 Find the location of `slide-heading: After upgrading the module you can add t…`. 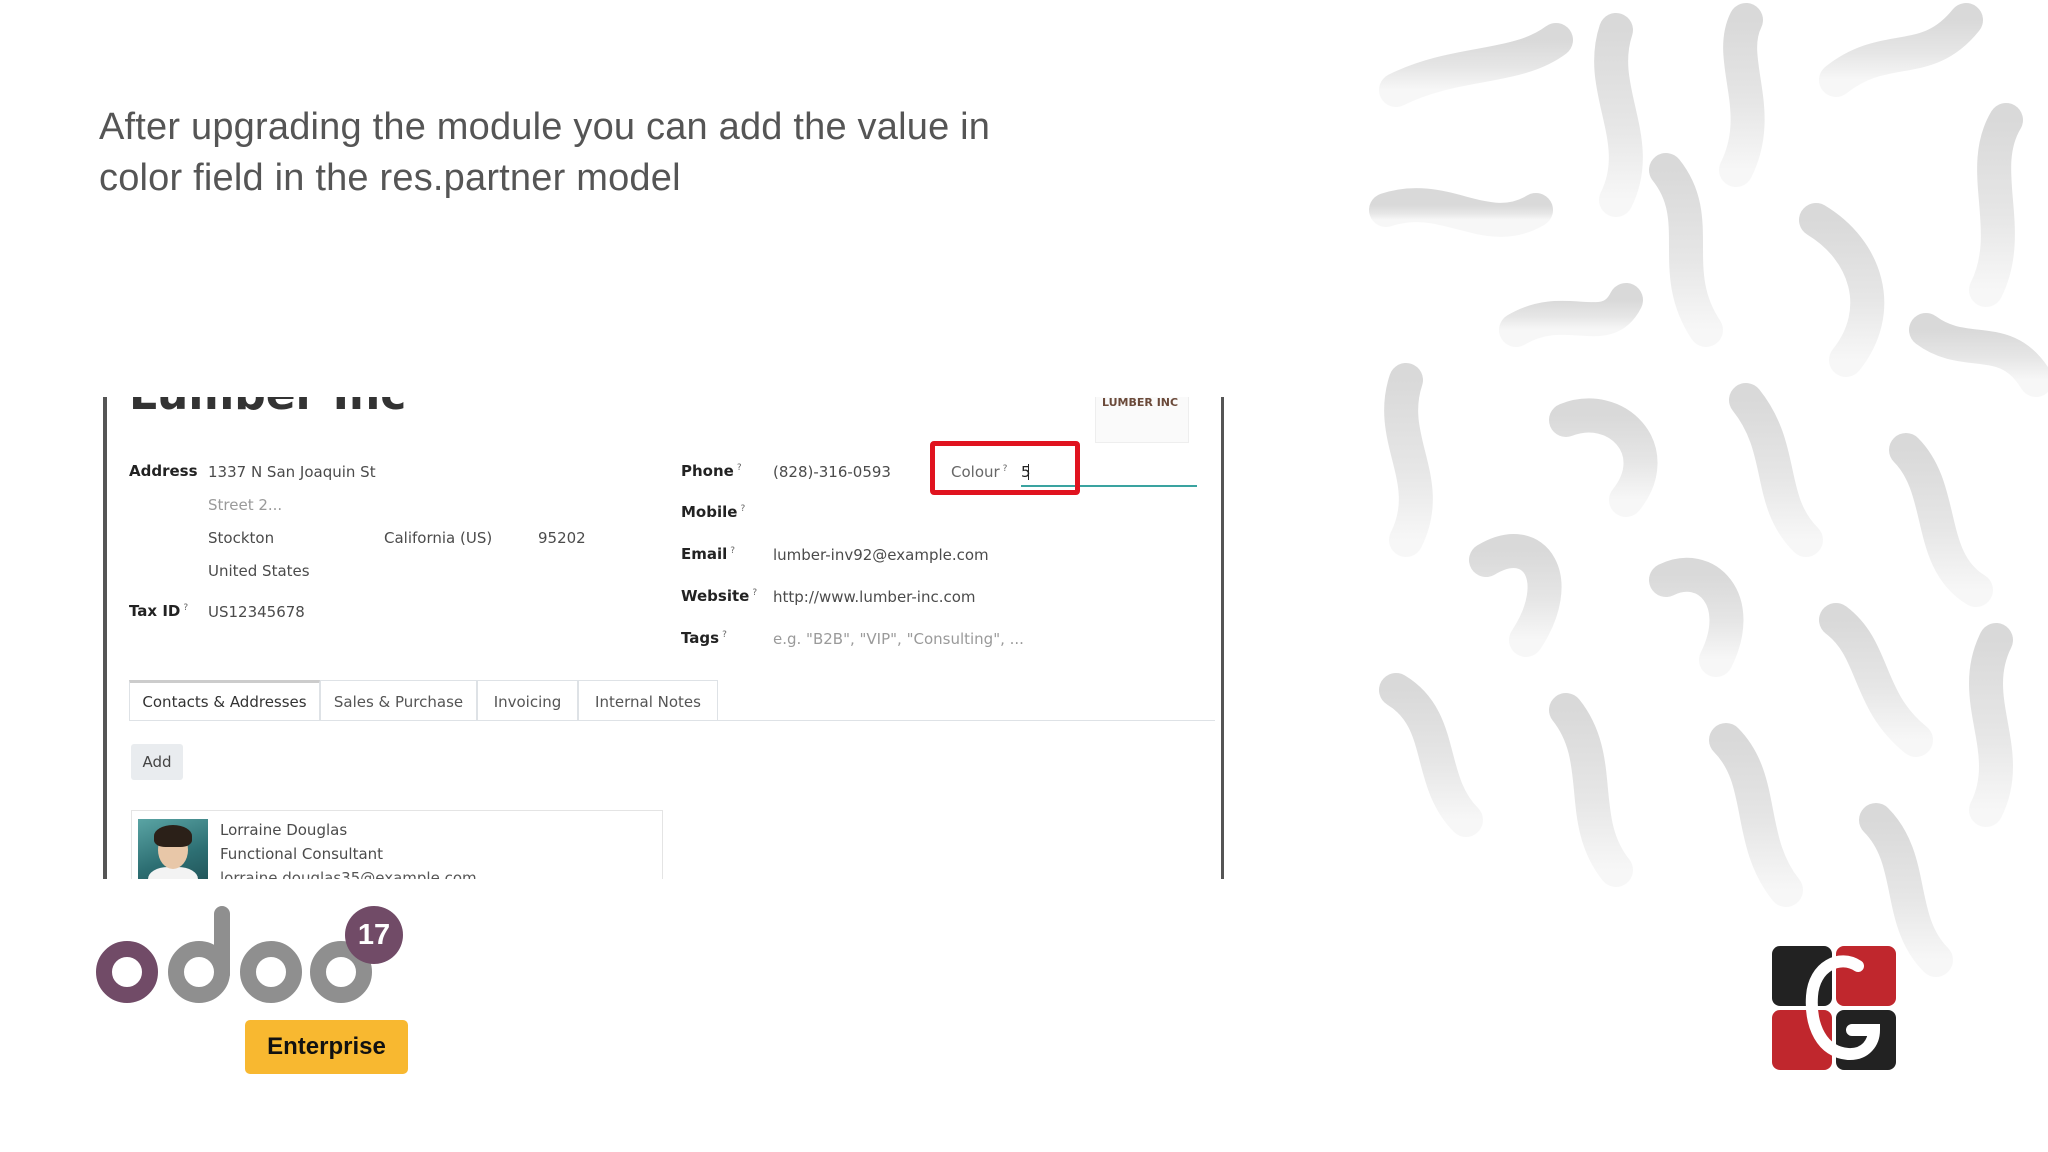

slide-heading: After upgrading the module you can add t… is located at coordinates (599, 153).